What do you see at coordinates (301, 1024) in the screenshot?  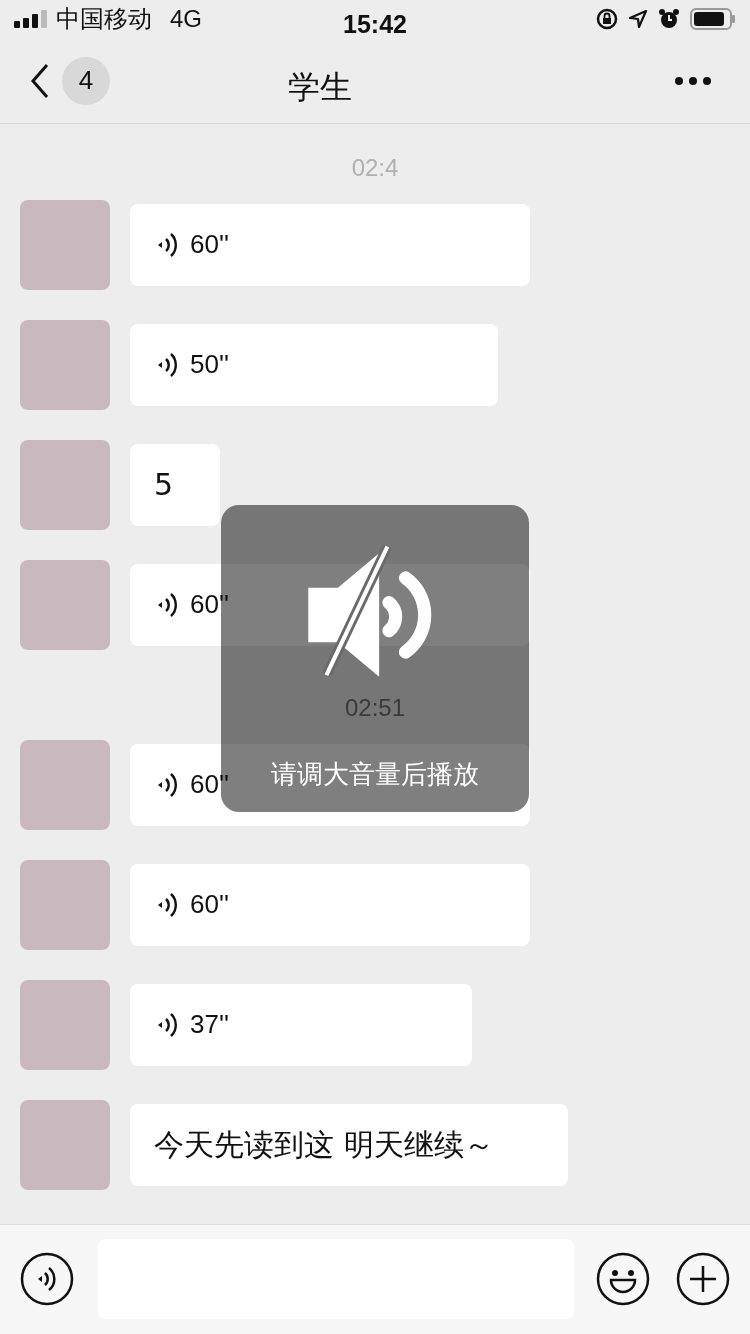 I see `voice-message-bubble: 37''` at bounding box center [301, 1024].